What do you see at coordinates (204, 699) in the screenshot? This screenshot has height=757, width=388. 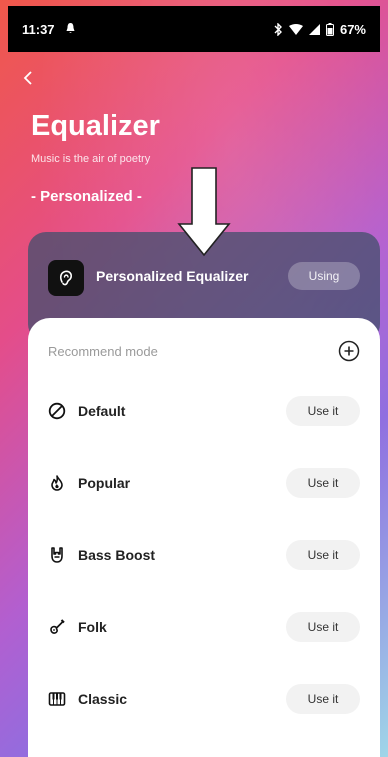 I see `mode-row-classic: Classic Use it` at bounding box center [204, 699].